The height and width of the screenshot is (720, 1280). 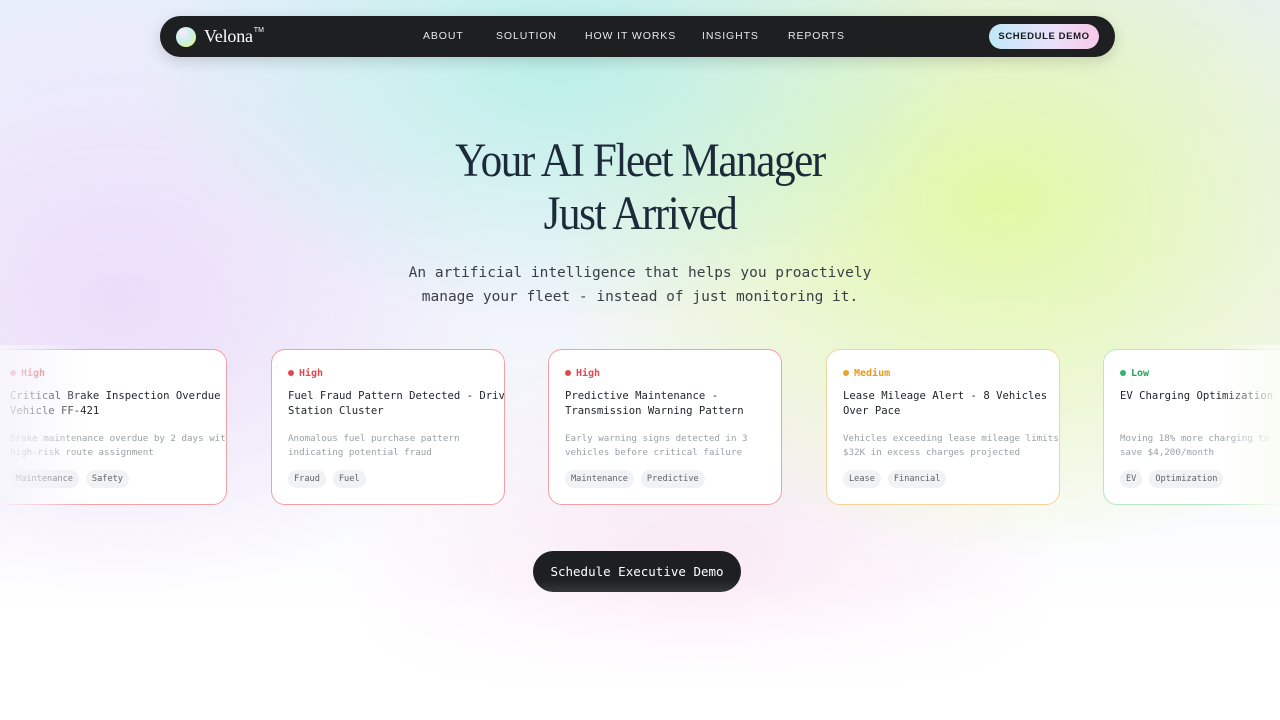 I want to click on brand: Velona TM, so click(x=220, y=36).